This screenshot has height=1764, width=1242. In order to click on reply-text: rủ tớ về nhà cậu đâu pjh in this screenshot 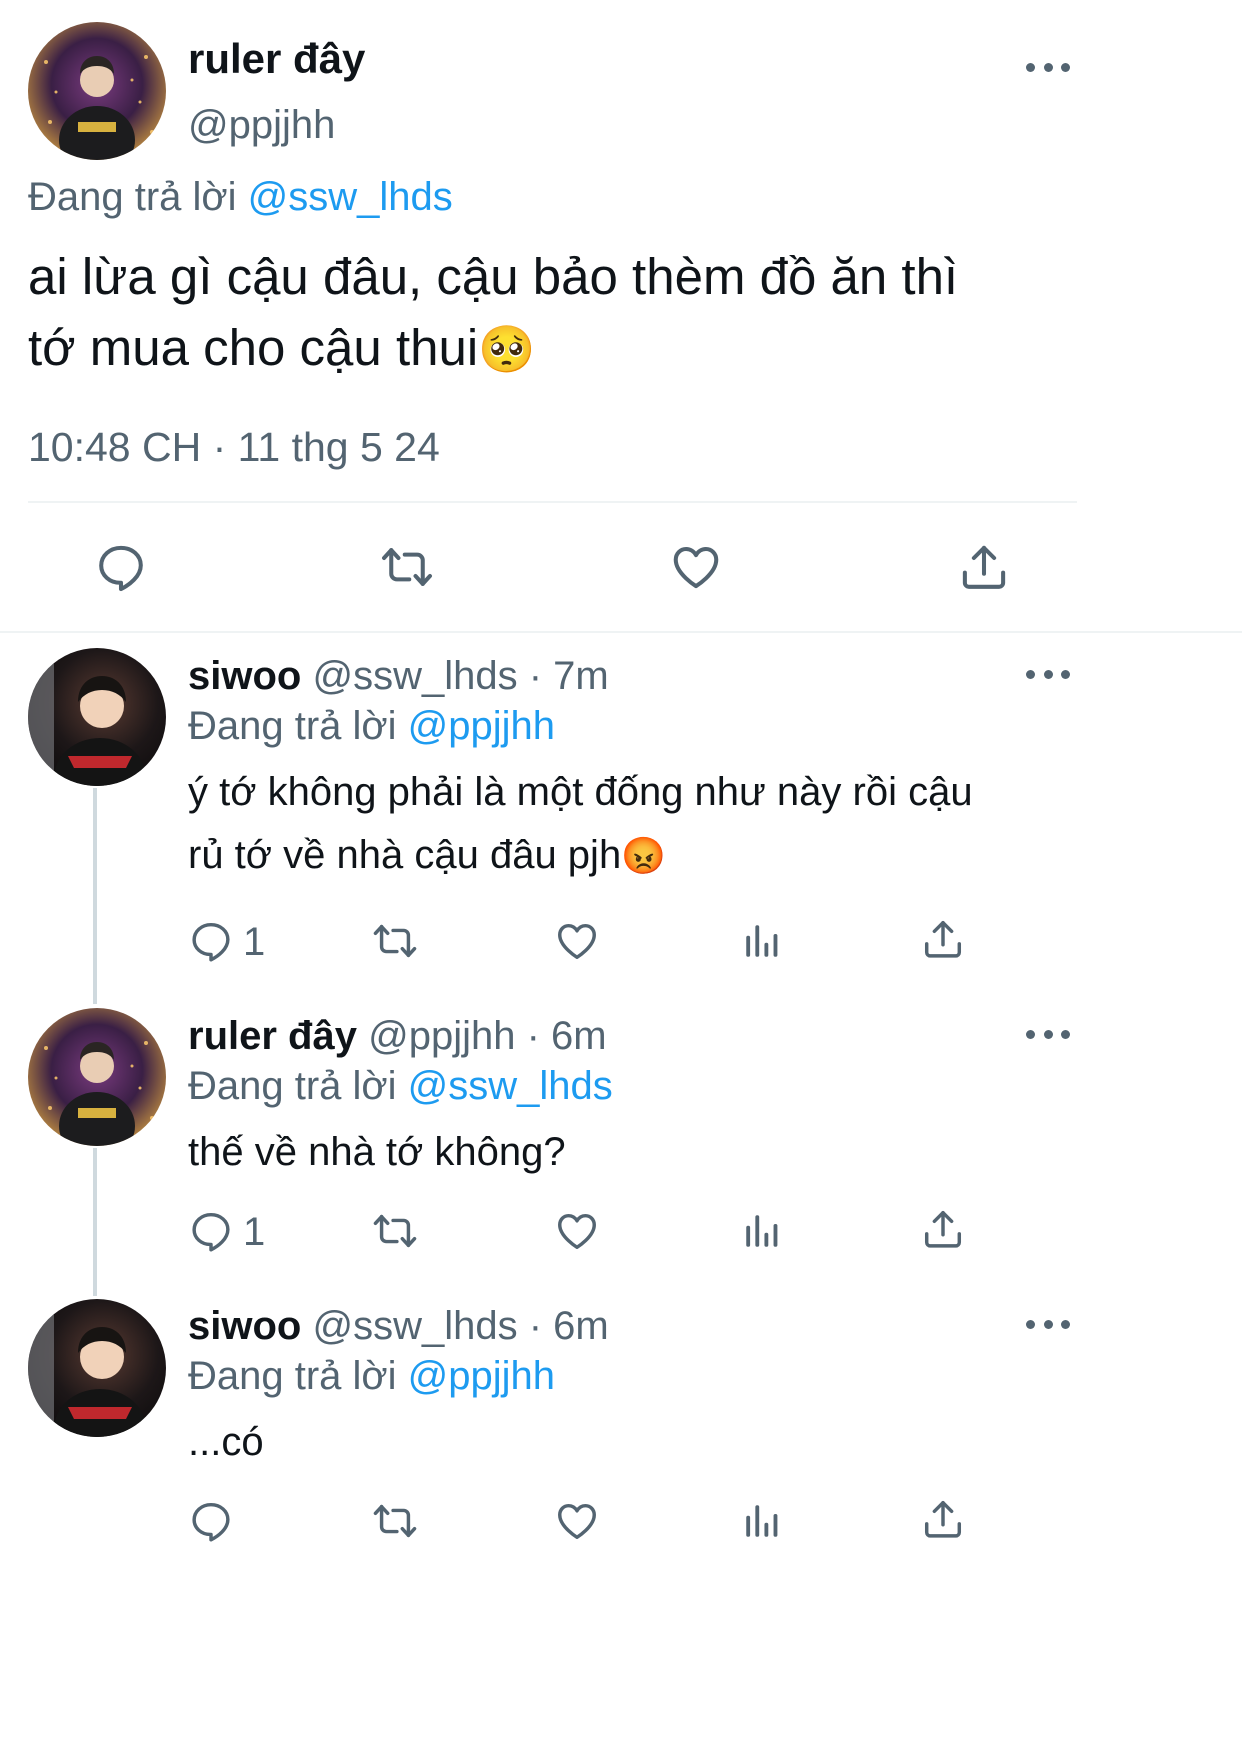, I will do `click(405, 855)`.